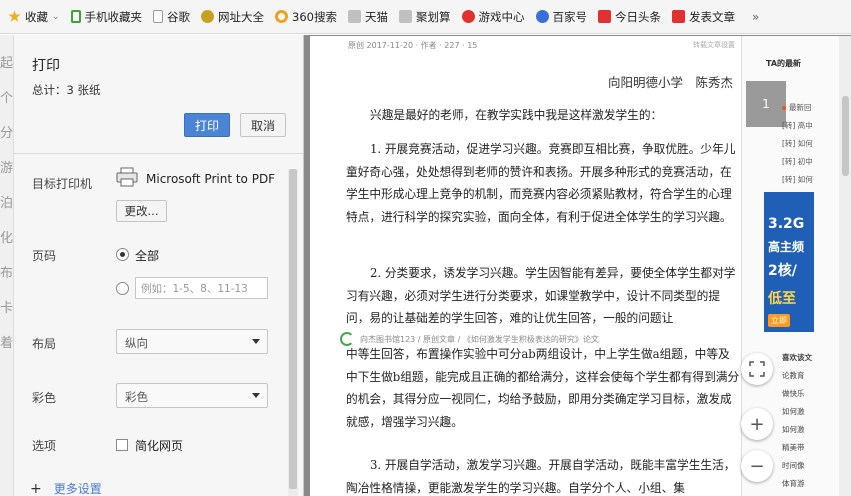 This screenshot has height=496, width=851. Describe the element at coordinates (75, 16) in the screenshot. I see `phone-icon` at that location.